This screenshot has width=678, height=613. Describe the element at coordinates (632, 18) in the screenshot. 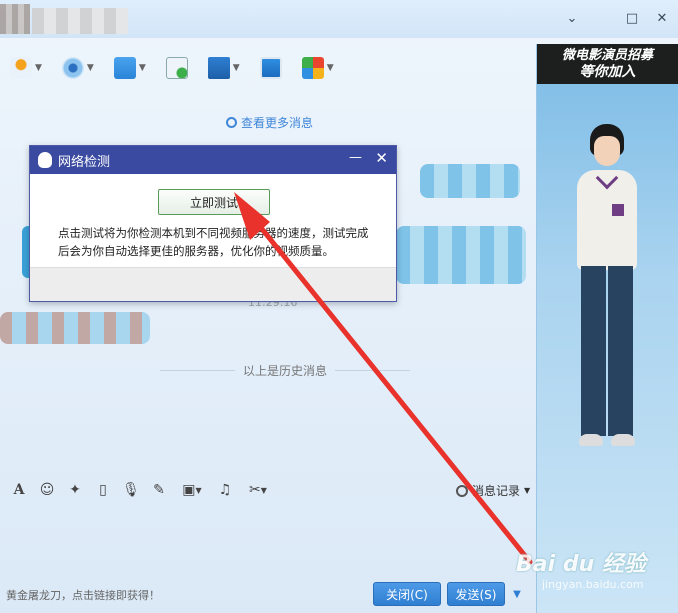

I see `maximize-button: □` at that location.